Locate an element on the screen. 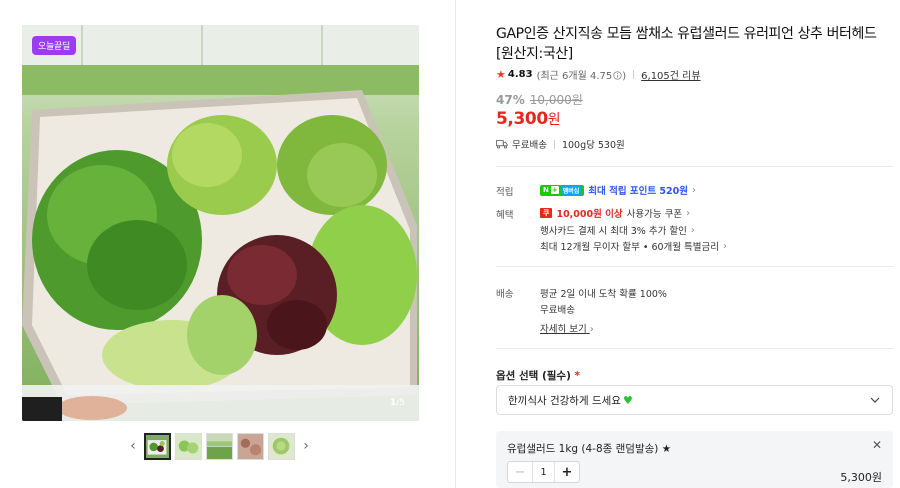 The image size is (900, 488). npay-plus: + is located at coordinates (554, 190).